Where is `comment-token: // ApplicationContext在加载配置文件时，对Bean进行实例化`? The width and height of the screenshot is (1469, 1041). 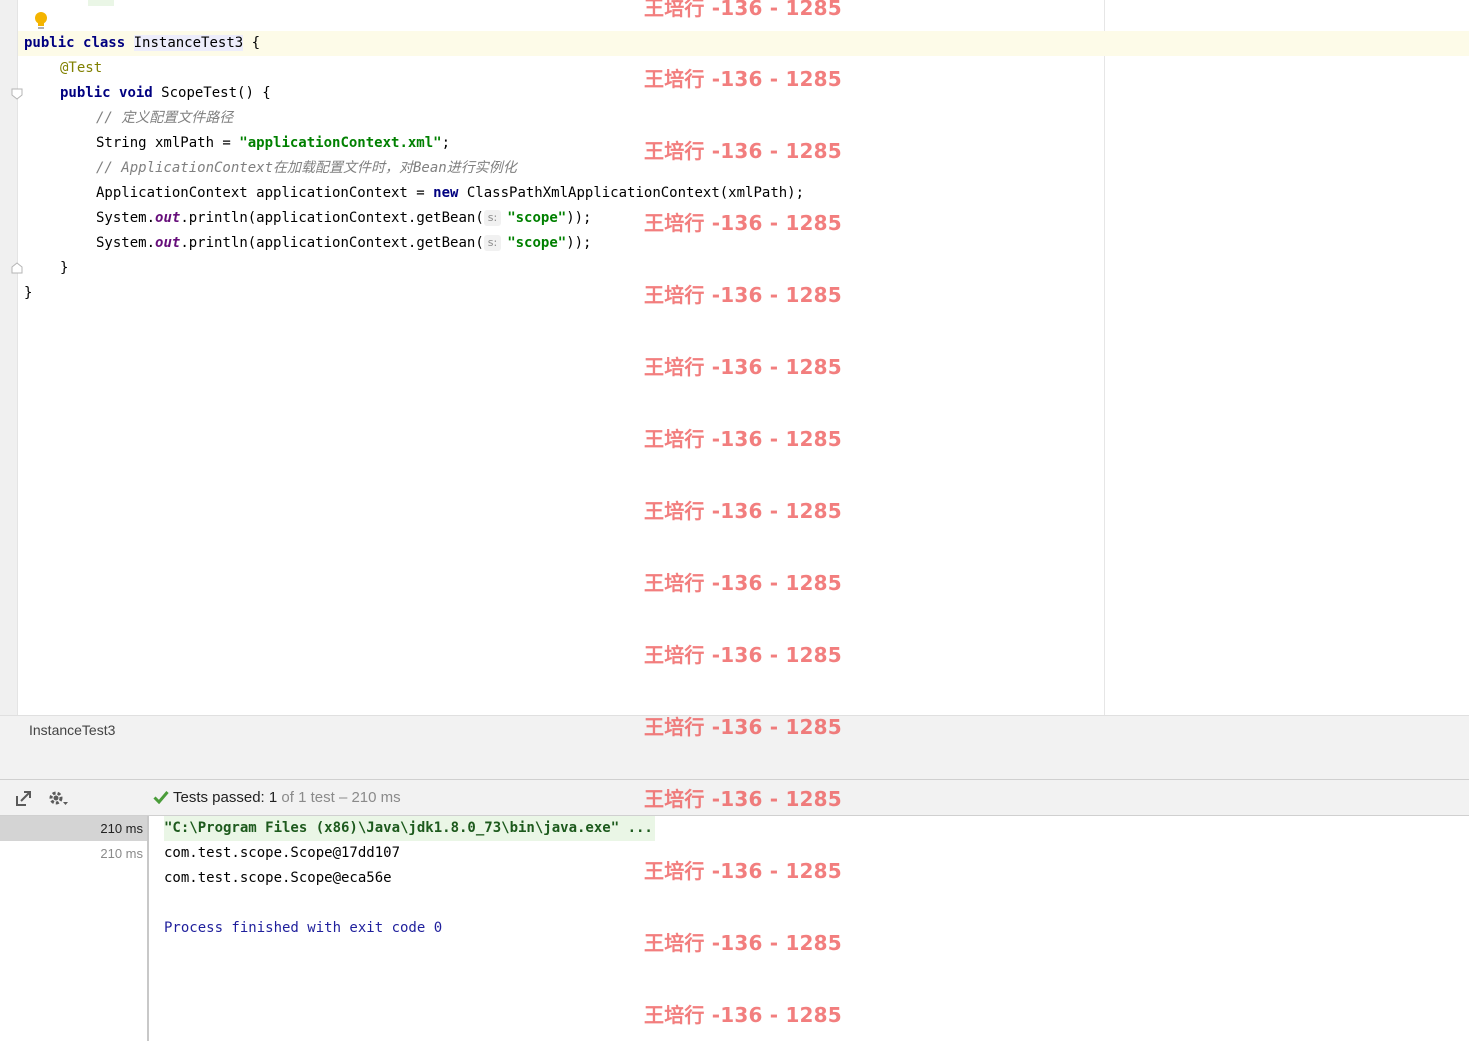
comment-token: // ApplicationContext在加载配置文件时，对Bean进行实例化 is located at coordinates (306, 168).